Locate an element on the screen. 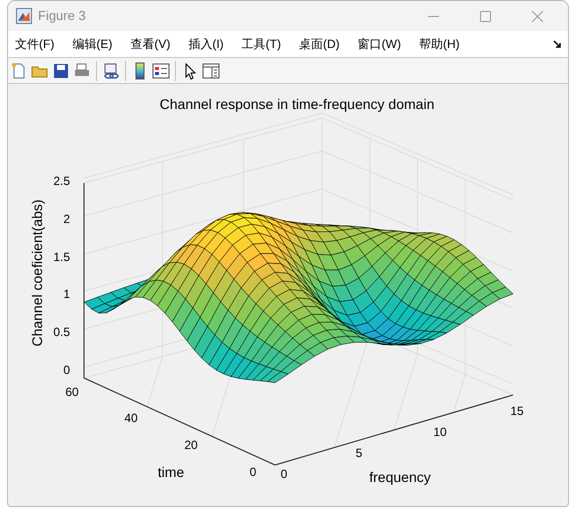 This screenshot has height=514, width=576. tick-label: 1.5 is located at coordinates (61, 257).